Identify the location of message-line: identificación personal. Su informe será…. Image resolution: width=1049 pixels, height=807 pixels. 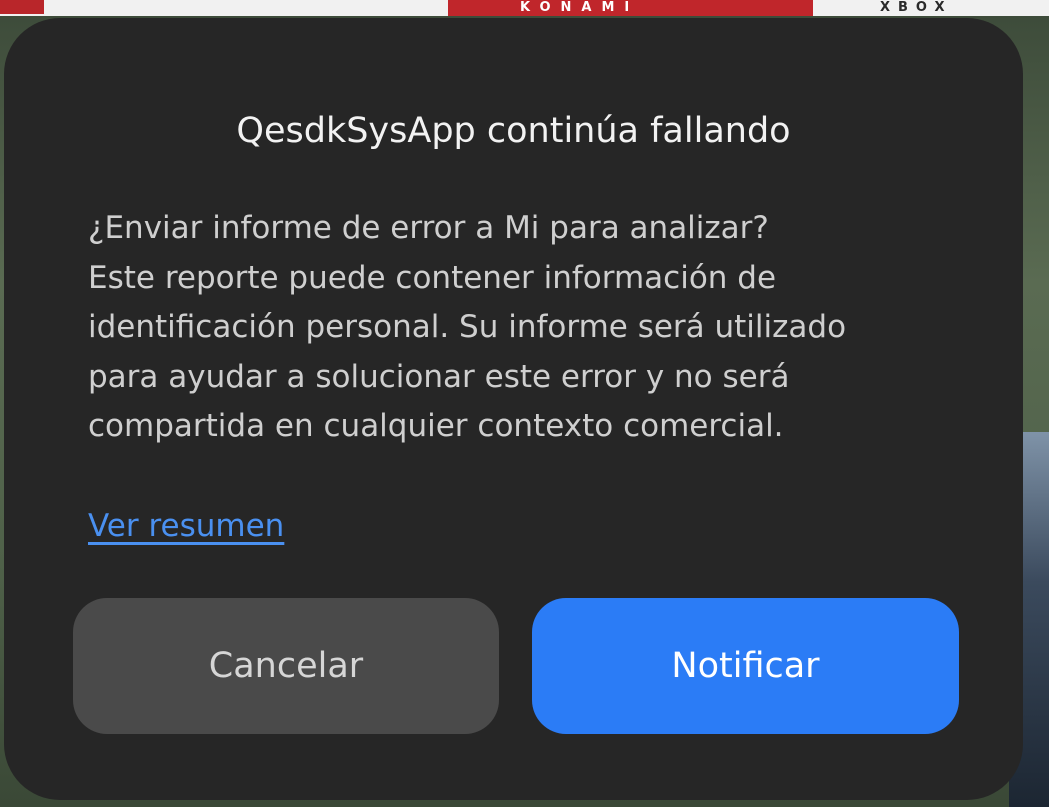
(467, 327).